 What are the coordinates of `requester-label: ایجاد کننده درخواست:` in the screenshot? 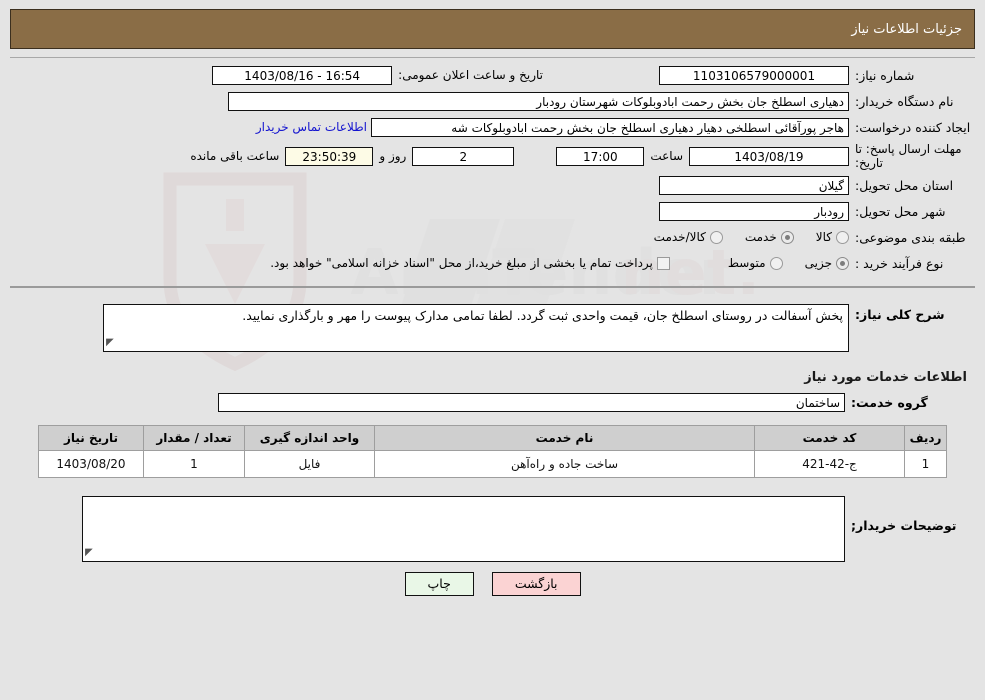 It's located at (913, 127).